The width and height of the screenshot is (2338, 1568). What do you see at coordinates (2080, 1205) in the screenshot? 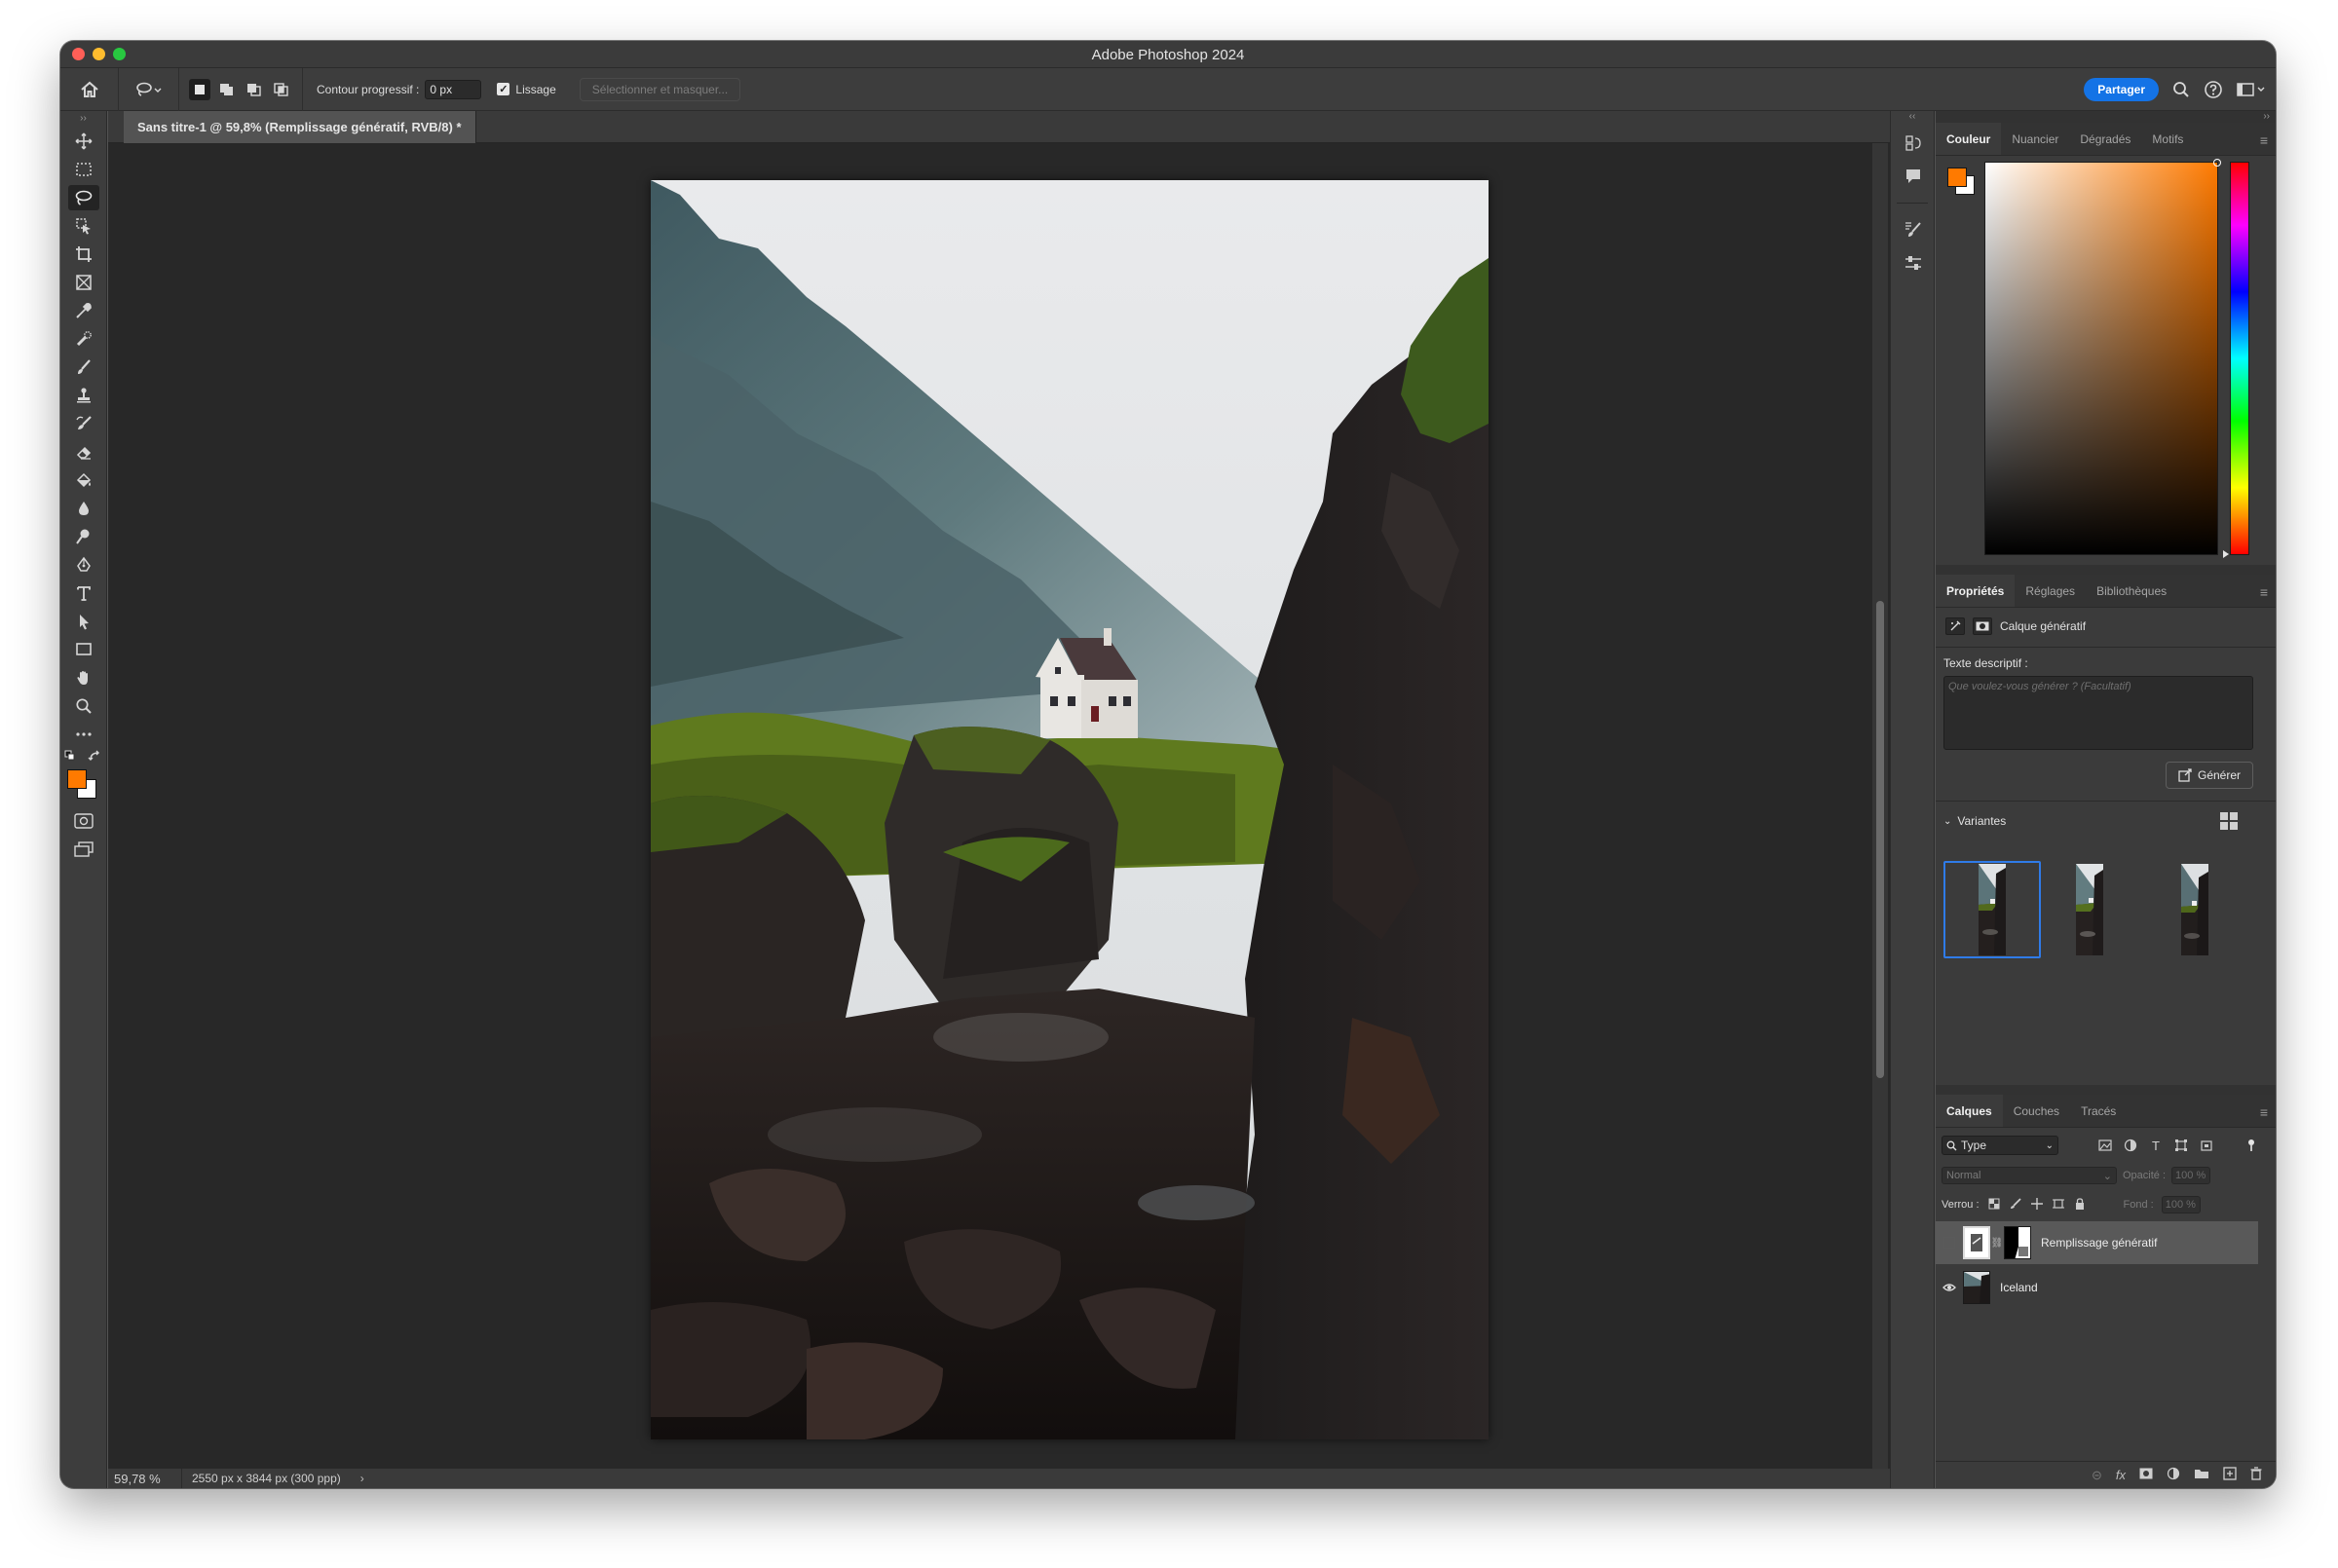
I see `lock-all-icon` at bounding box center [2080, 1205].